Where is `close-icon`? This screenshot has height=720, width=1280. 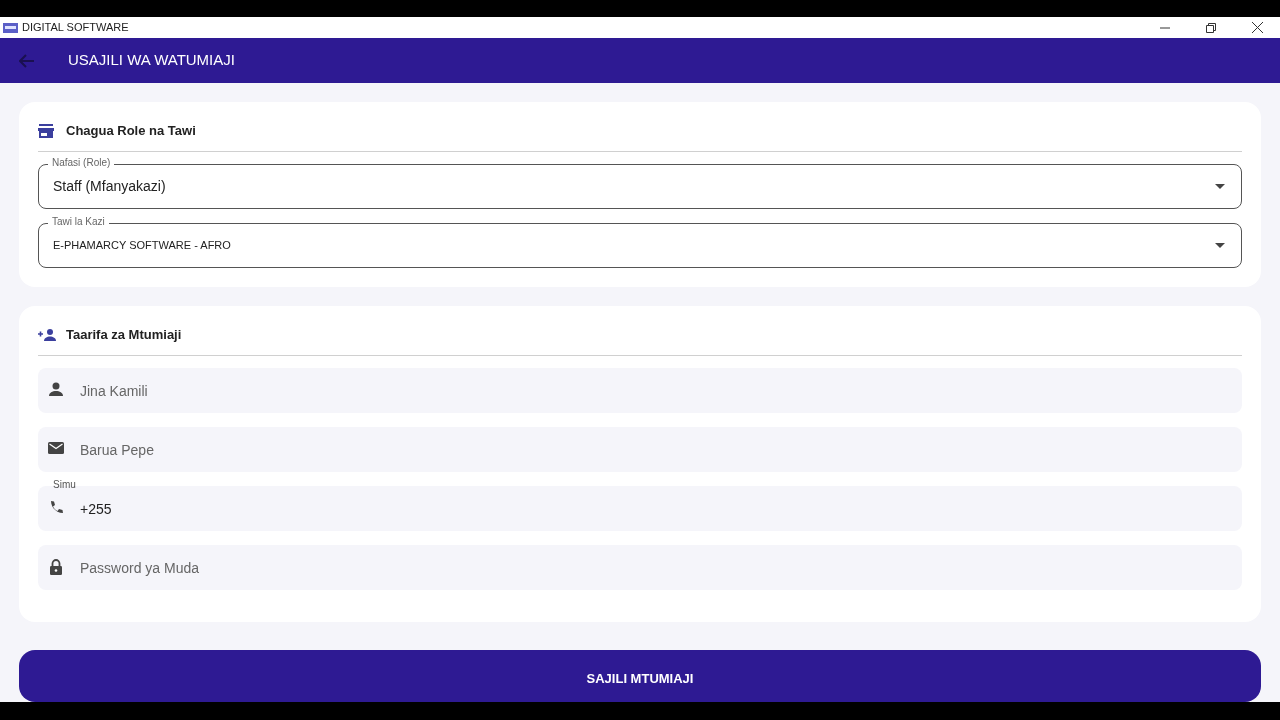 close-icon is located at coordinates (1257, 27).